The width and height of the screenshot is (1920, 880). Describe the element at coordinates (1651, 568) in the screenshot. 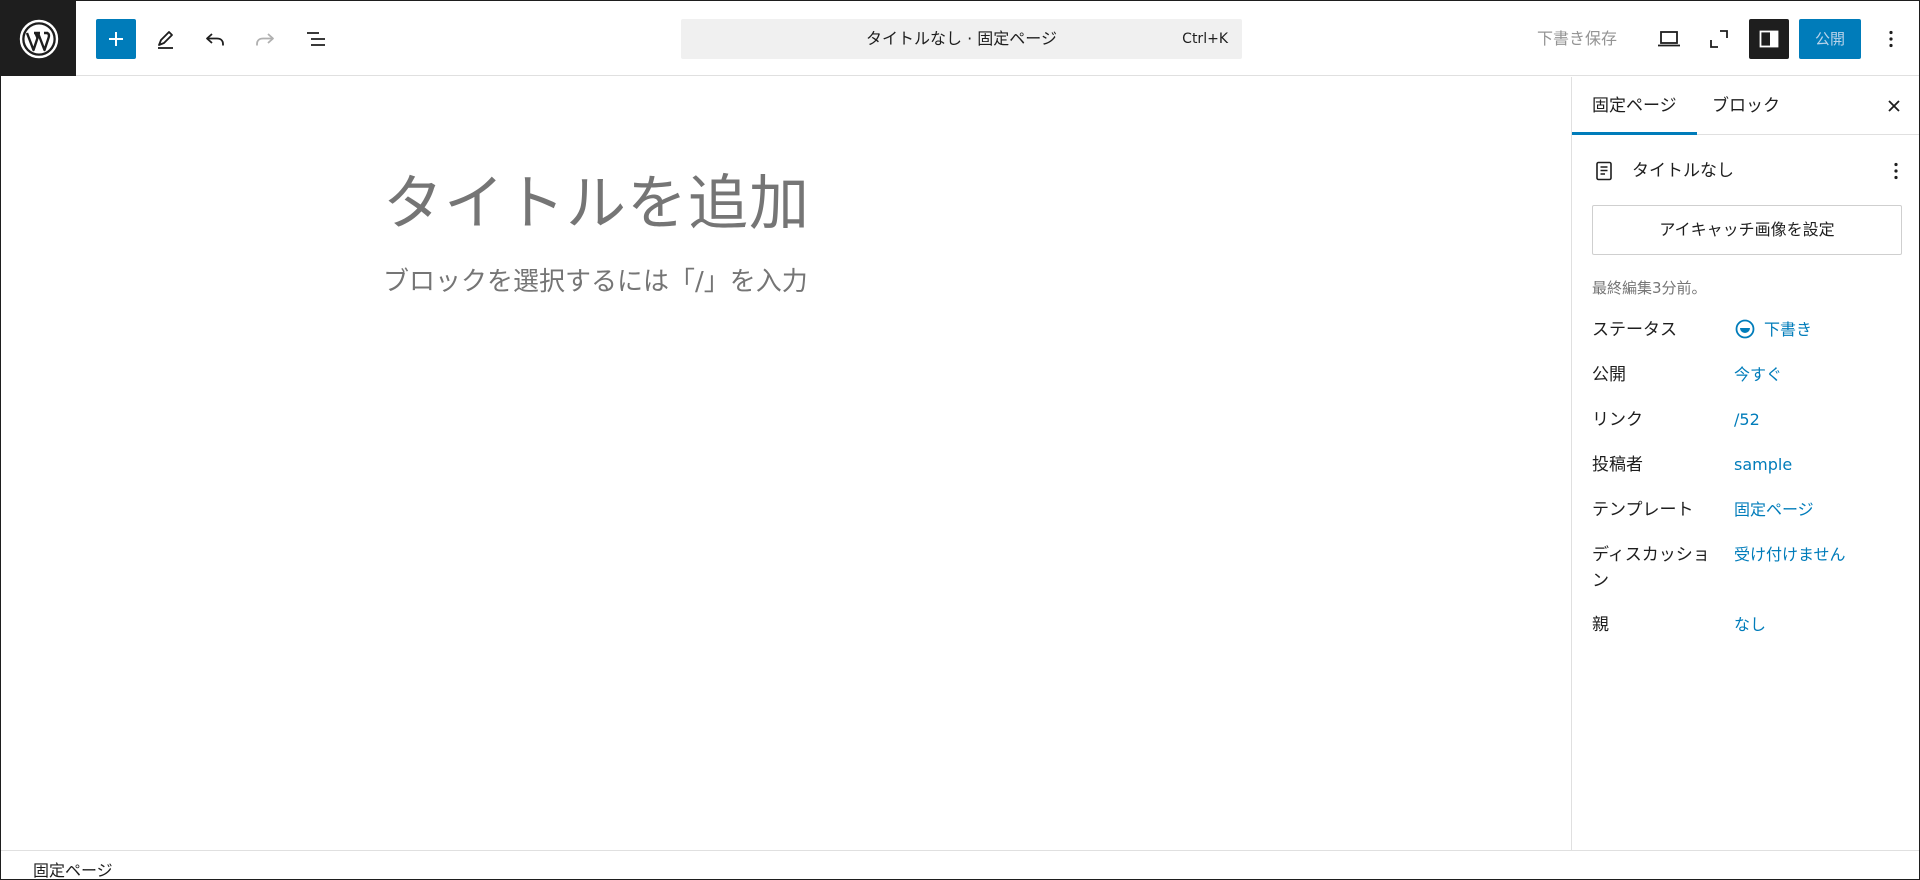

I see `meta-label-discussion: ディスカッション` at that location.